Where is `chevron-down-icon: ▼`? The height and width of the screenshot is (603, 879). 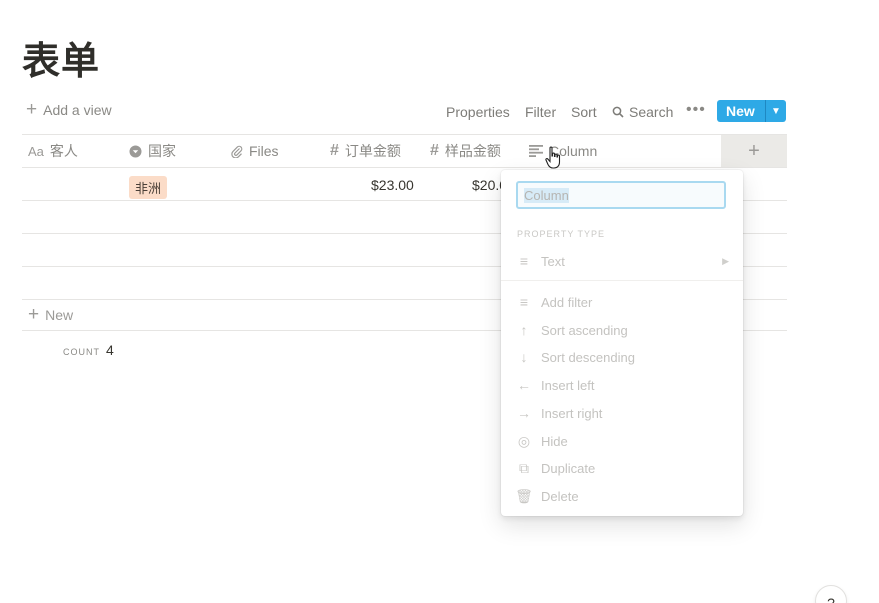 chevron-down-icon: ▼ is located at coordinates (776, 111).